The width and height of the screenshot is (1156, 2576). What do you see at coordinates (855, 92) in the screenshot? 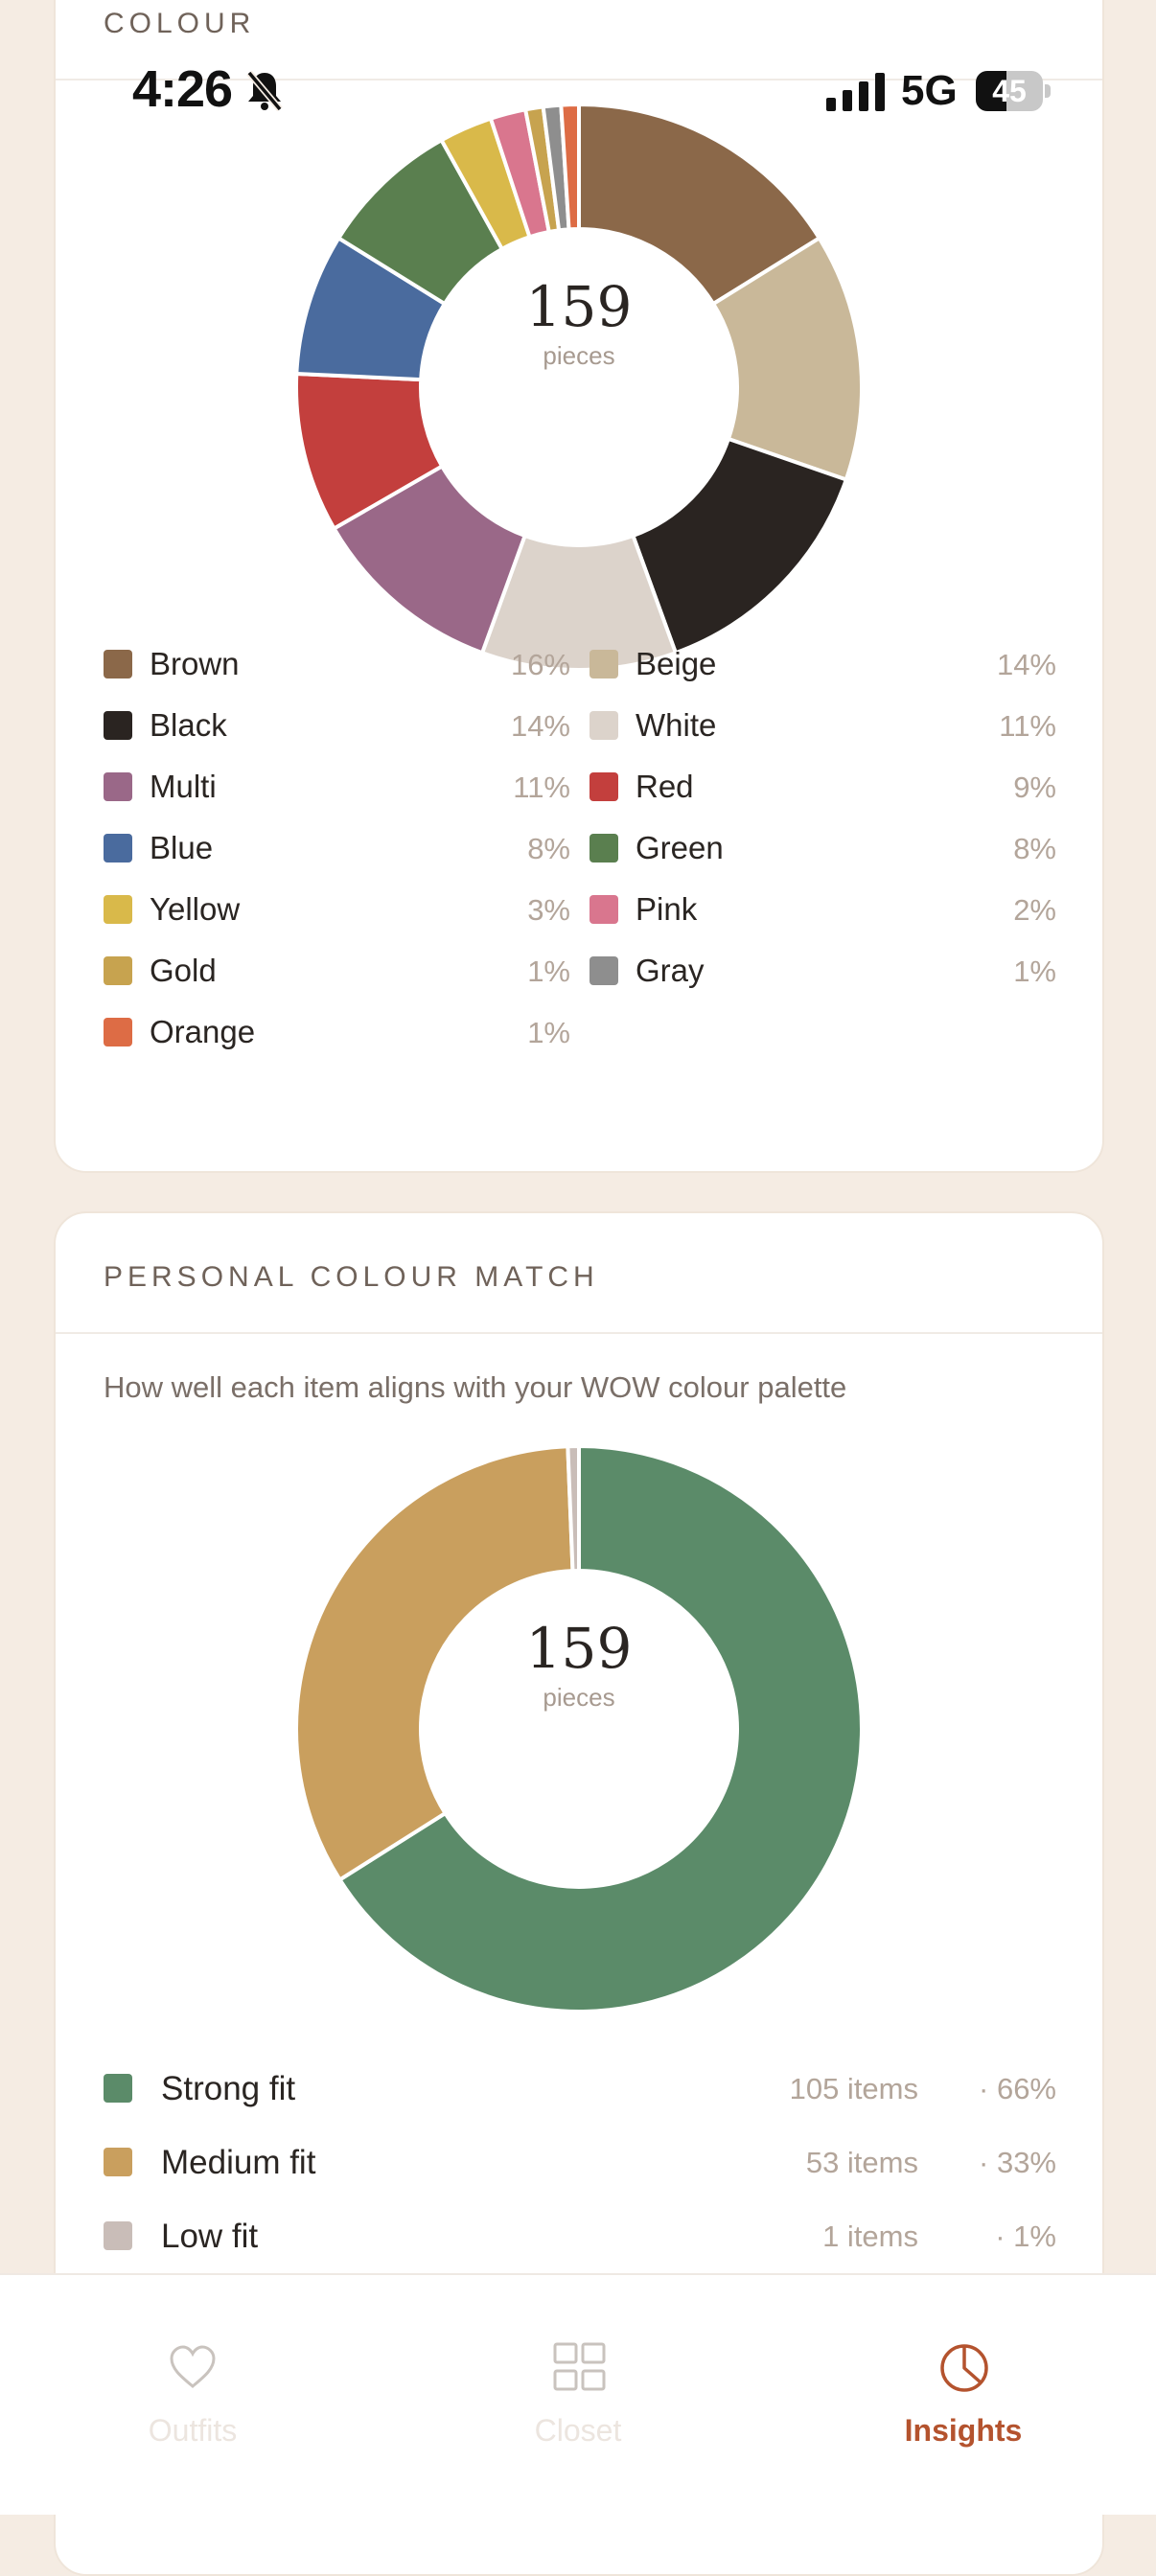
I see `cellular-signal-icon` at bounding box center [855, 92].